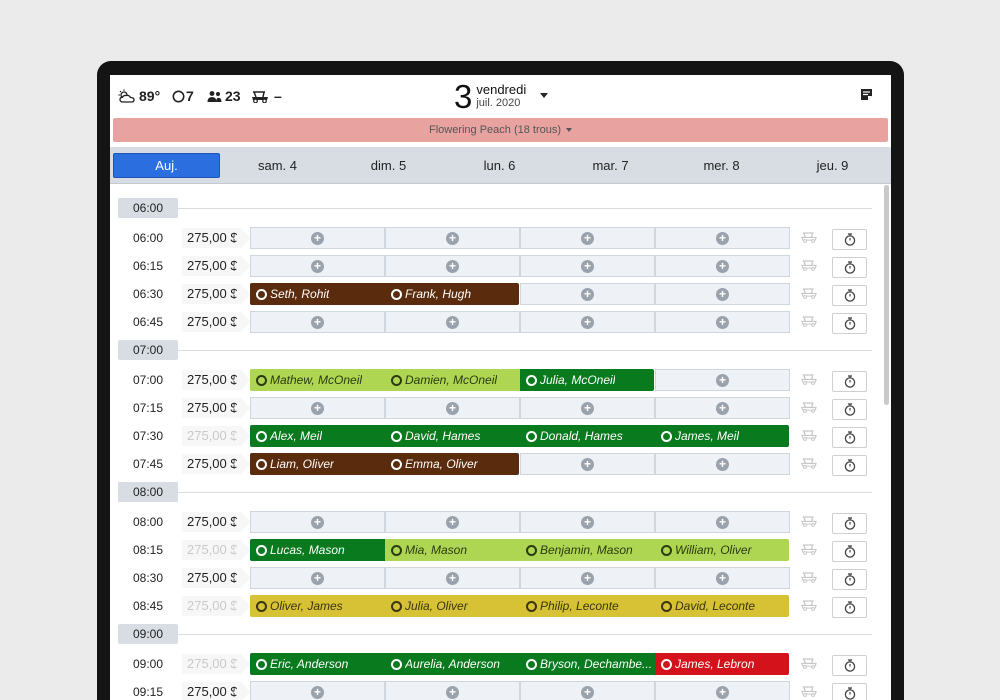 The image size is (1000, 700). What do you see at coordinates (866, 97) in the screenshot?
I see `notes-icon` at bounding box center [866, 97].